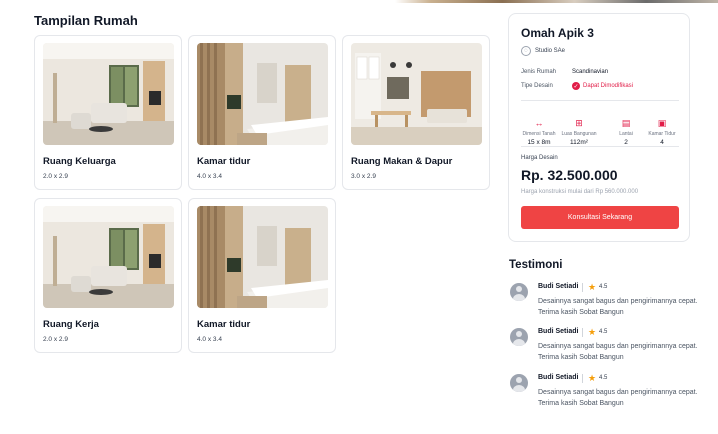  Describe the element at coordinates (662, 142) in the screenshot. I see `stat-value: 4` at that location.